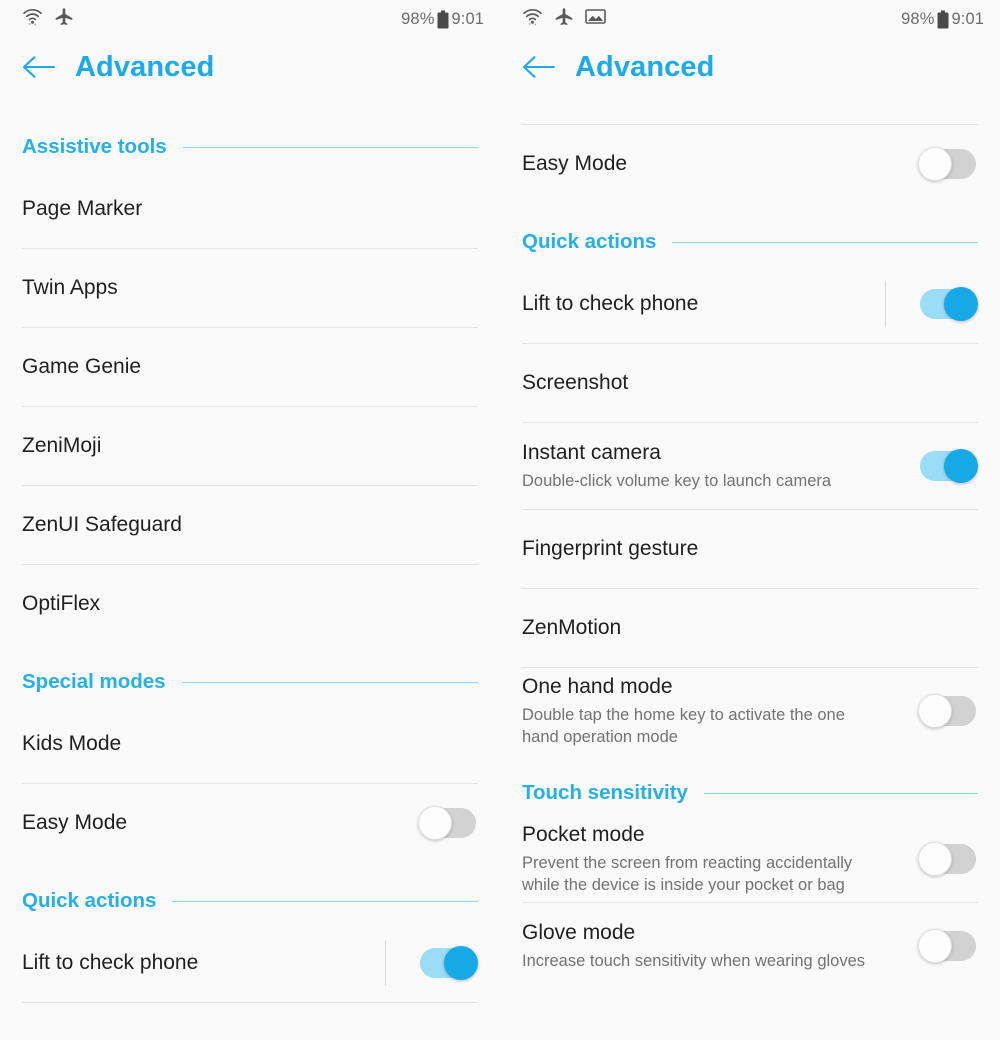 The width and height of the screenshot is (1000, 1040). Describe the element at coordinates (82, 208) in the screenshot. I see `setting-row-title: Page Marker` at that location.